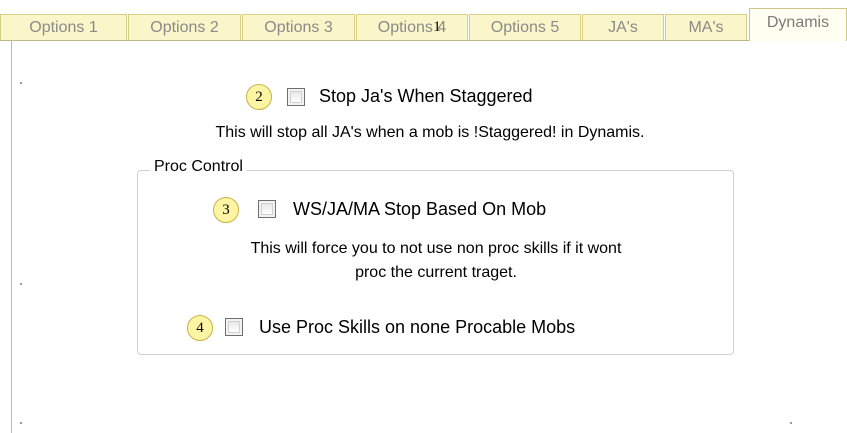 Image resolution: width=847 pixels, height=433 pixels. What do you see at coordinates (417, 327) in the screenshot?
I see `use-proc-skills-label: Use Proc Skills on none Procable Mobs` at bounding box center [417, 327].